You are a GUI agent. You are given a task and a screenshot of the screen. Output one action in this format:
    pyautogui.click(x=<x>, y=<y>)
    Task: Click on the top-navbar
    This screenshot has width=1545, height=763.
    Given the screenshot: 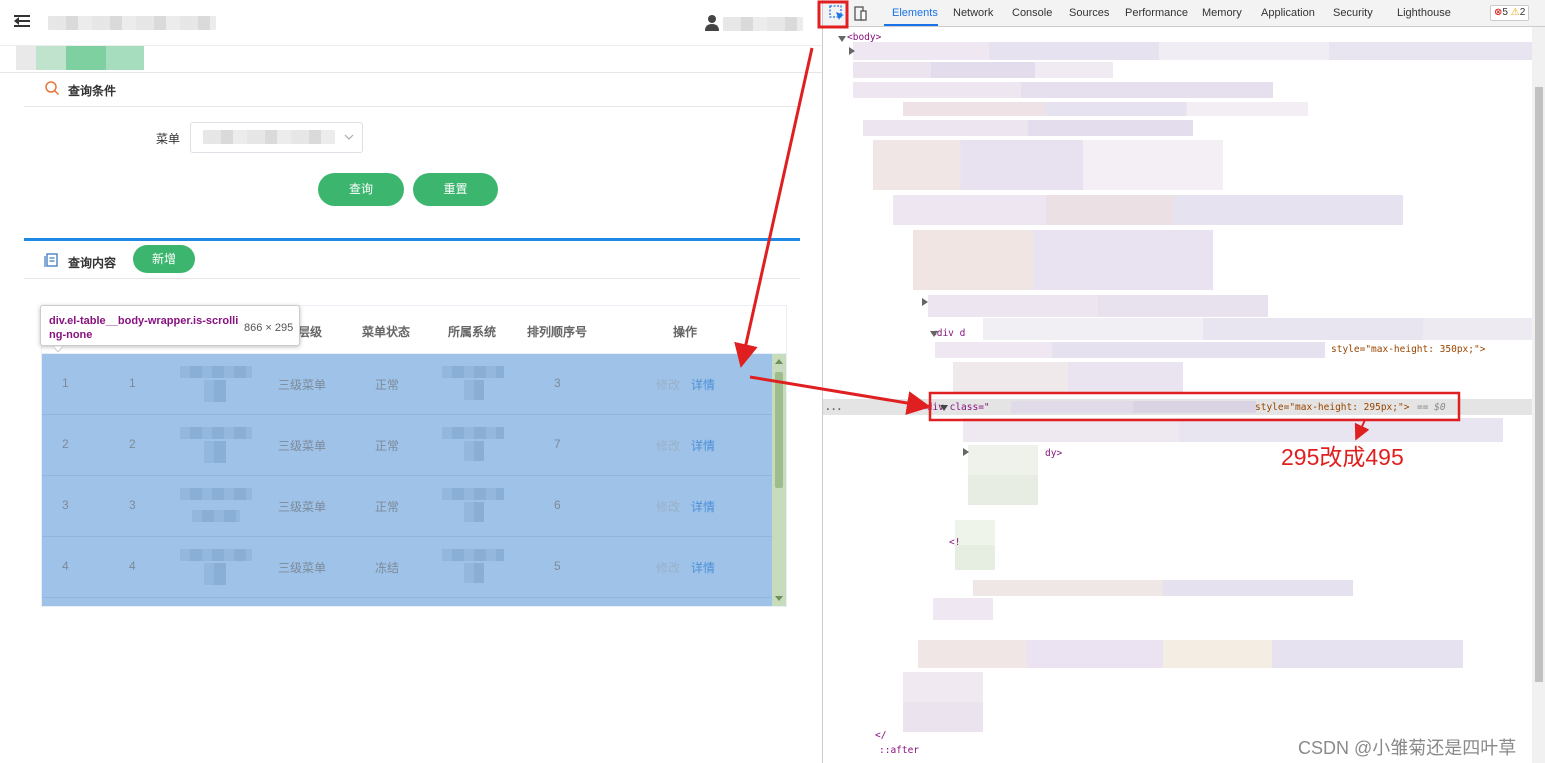 What is the action you would take?
    pyautogui.click(x=411, y=23)
    